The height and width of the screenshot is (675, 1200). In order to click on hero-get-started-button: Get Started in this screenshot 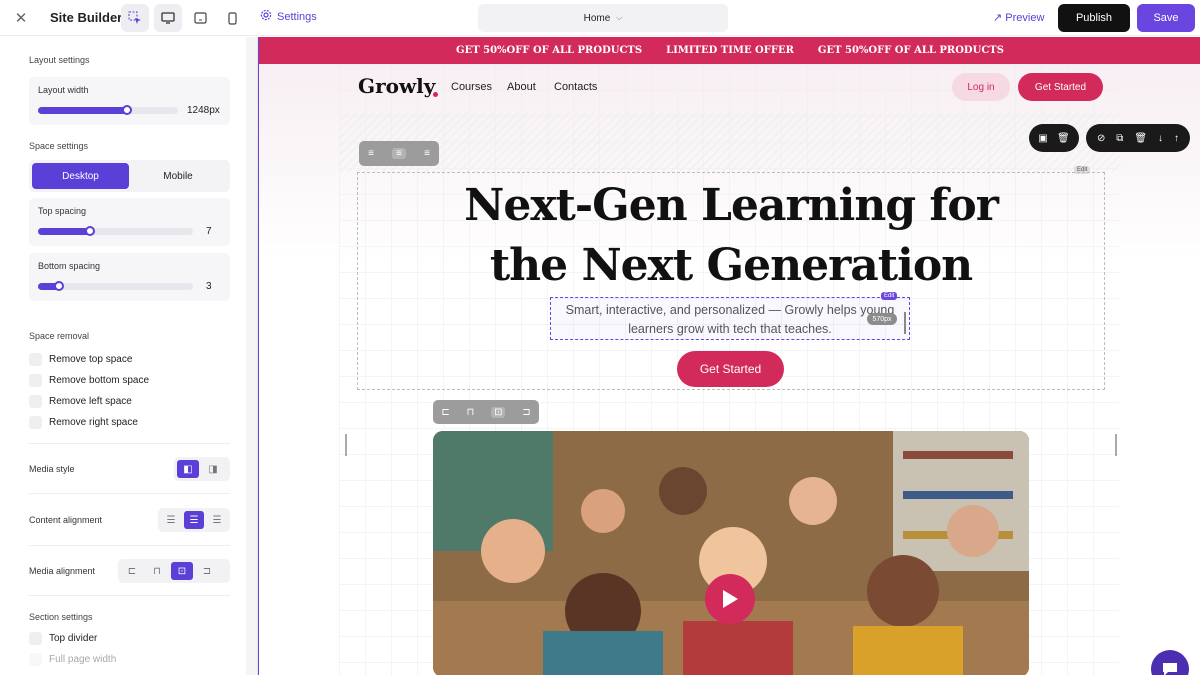, I will do `click(730, 369)`.